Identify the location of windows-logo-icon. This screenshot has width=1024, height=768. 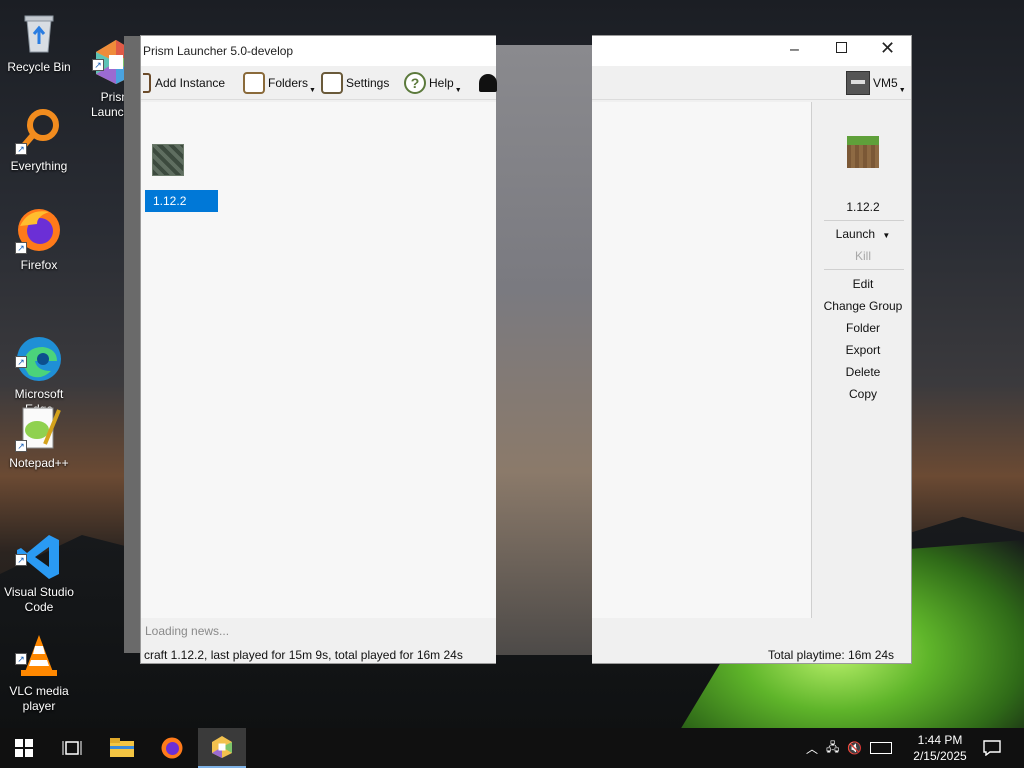
(24, 748).